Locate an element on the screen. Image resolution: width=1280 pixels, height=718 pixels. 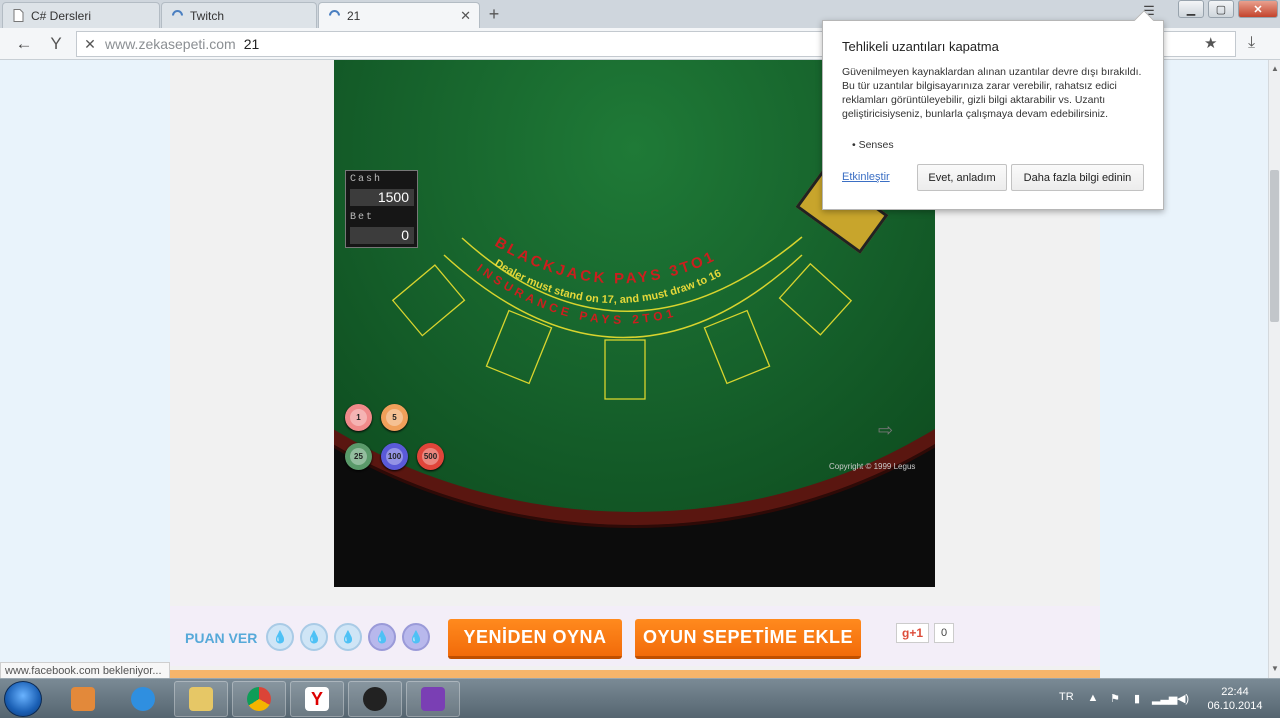
cash-value: 1500 is located at coordinates (382, 197).